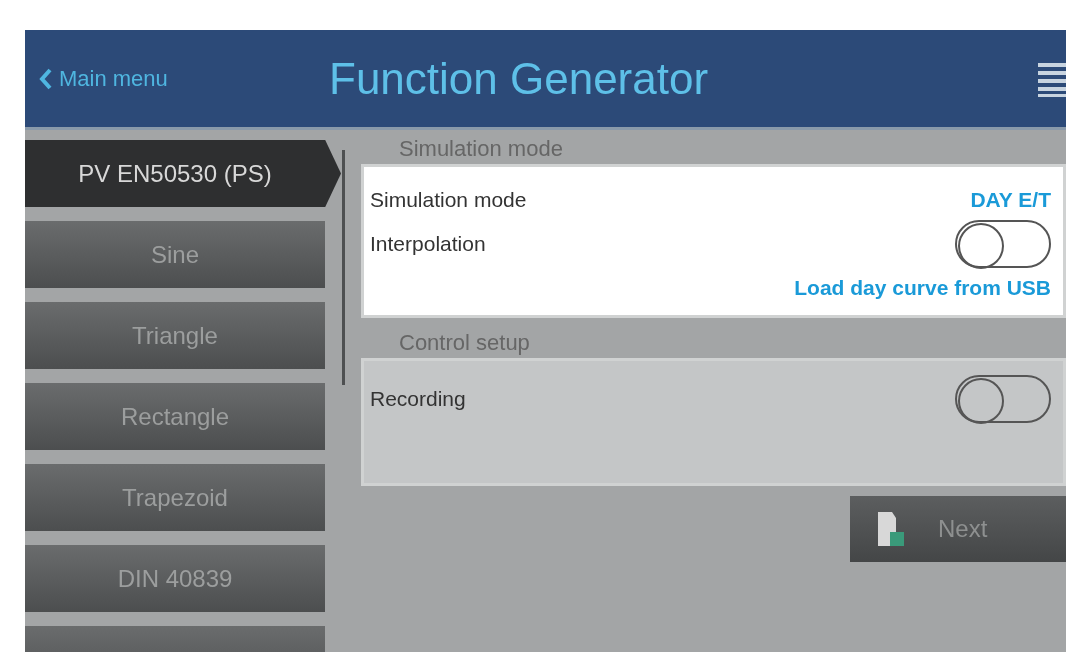 This screenshot has width=1066, height=652. I want to click on setting-value: DAY E/T, so click(1010, 200).